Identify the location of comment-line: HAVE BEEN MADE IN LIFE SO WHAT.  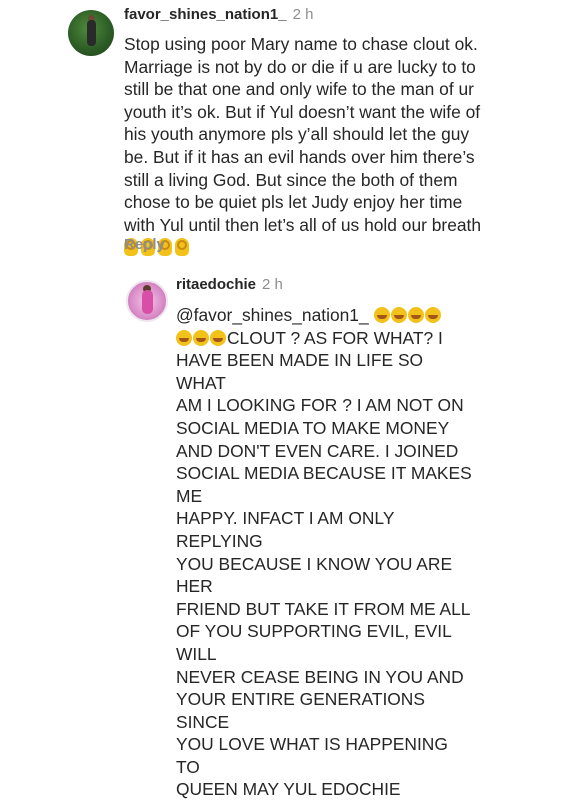
(300, 371).